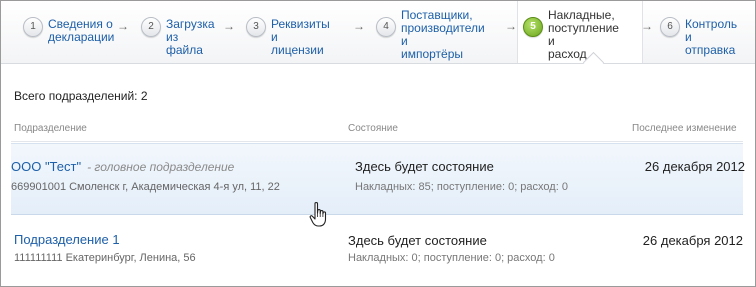 The height and width of the screenshot is (287, 756). What do you see at coordinates (670, 27) in the screenshot?
I see `step-number-badge: 6` at bounding box center [670, 27].